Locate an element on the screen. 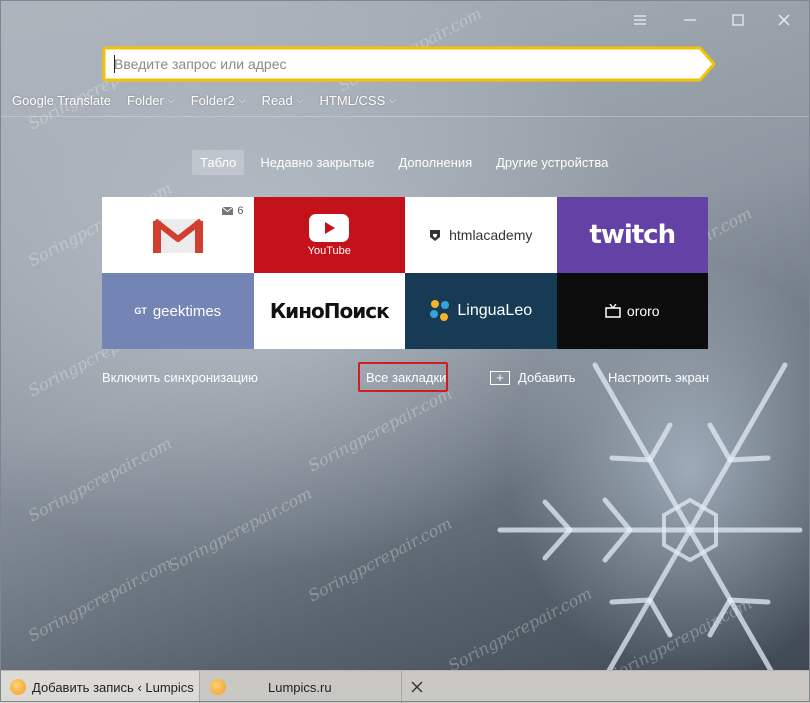 The height and width of the screenshot is (703, 810). kinopoisk-logo: КиноПоиск is located at coordinates (329, 311).